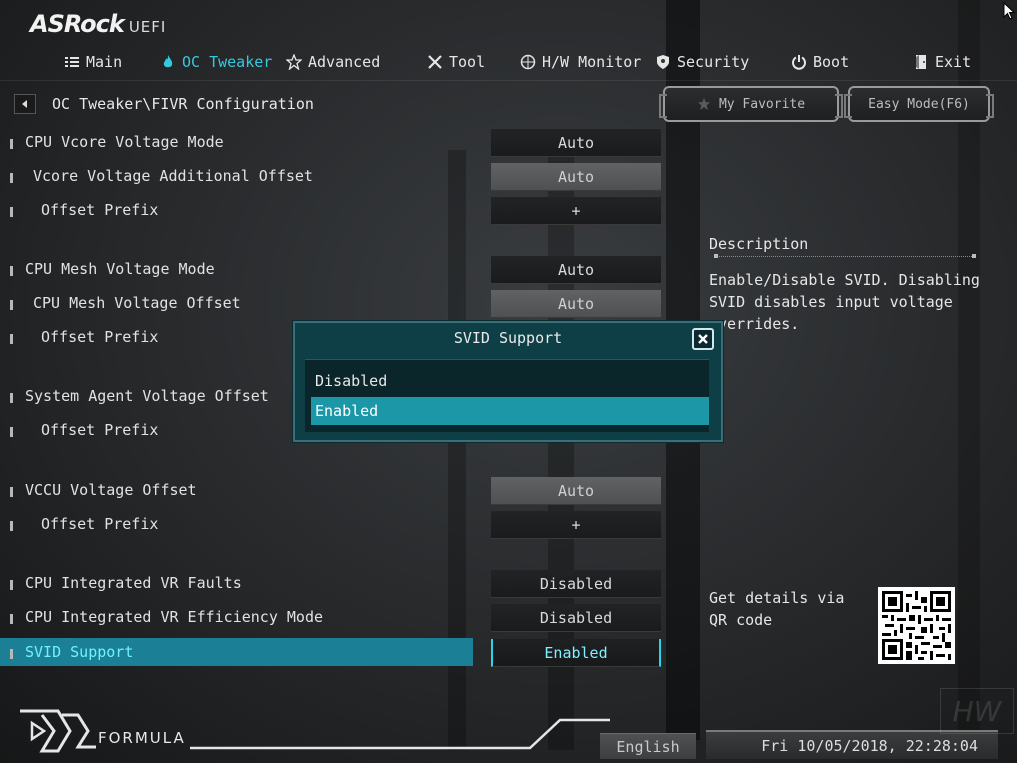 The width and height of the screenshot is (1017, 763). I want to click on tab-security: Security, so click(702, 62).